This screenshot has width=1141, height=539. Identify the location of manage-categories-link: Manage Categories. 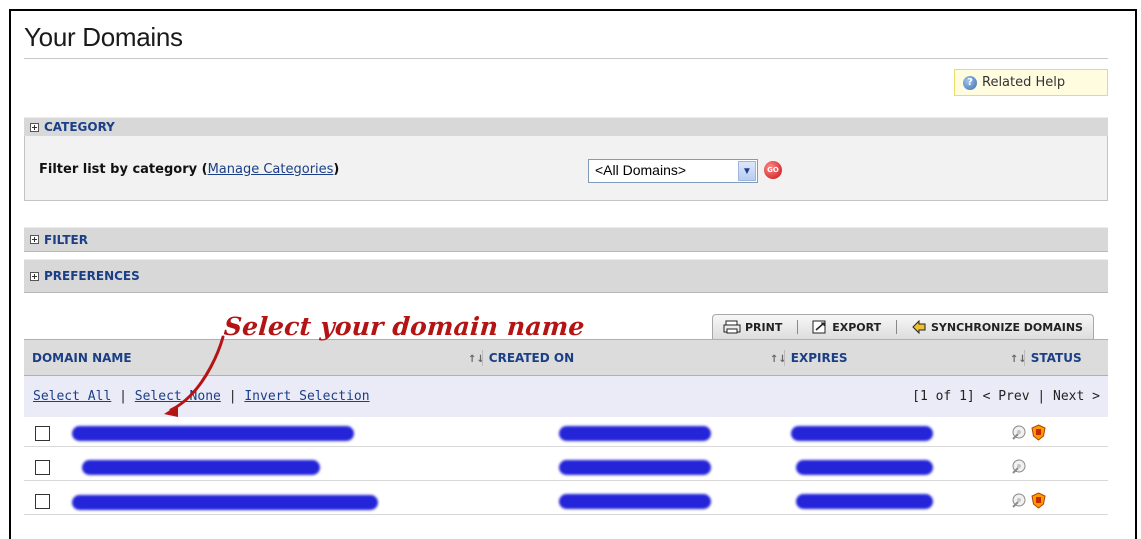
(271, 169).